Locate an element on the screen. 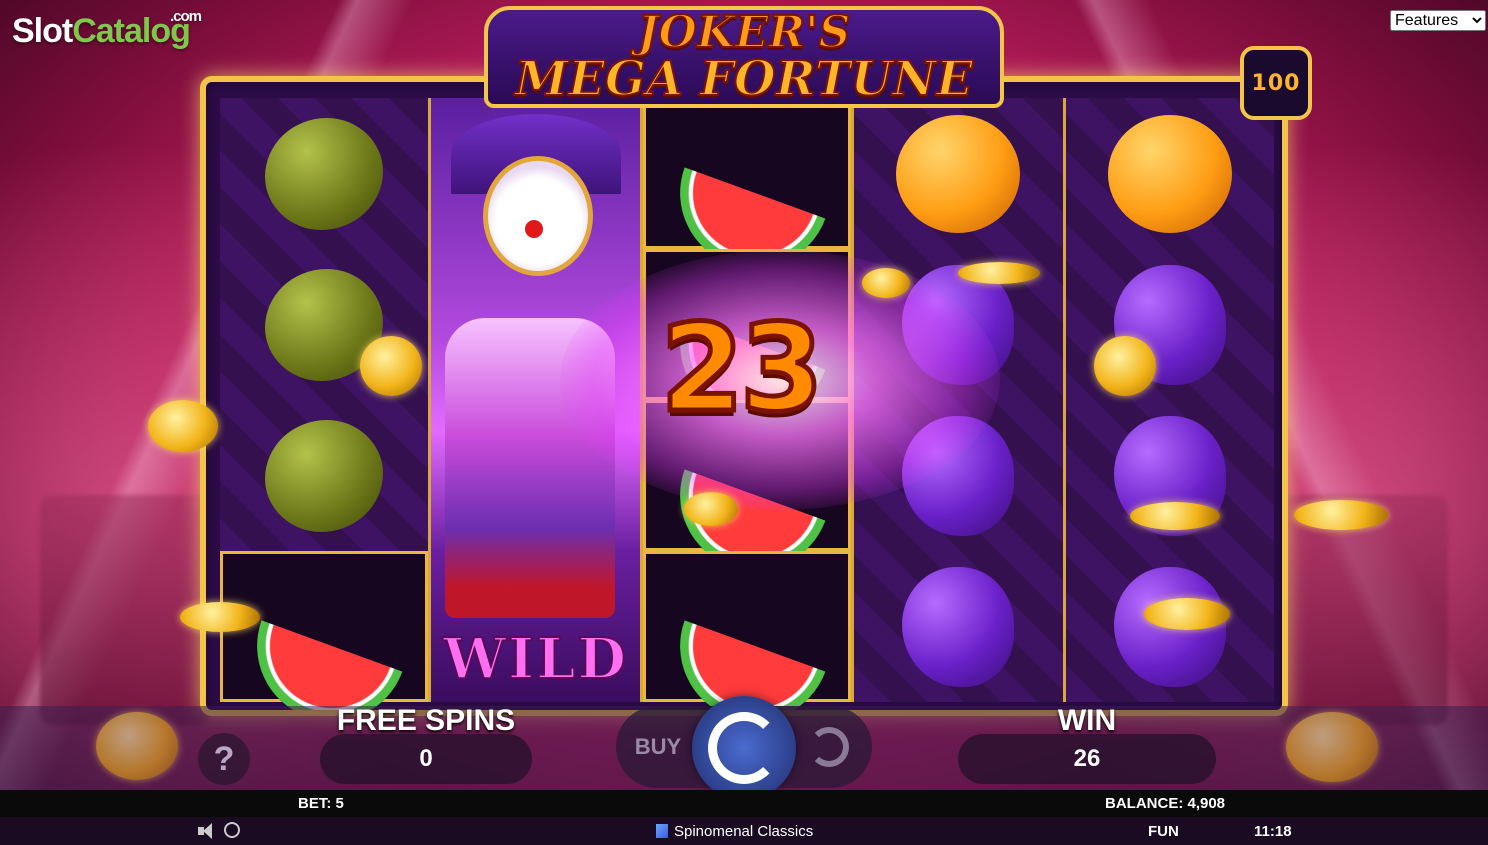  sound-icon is located at coordinates (207, 831).